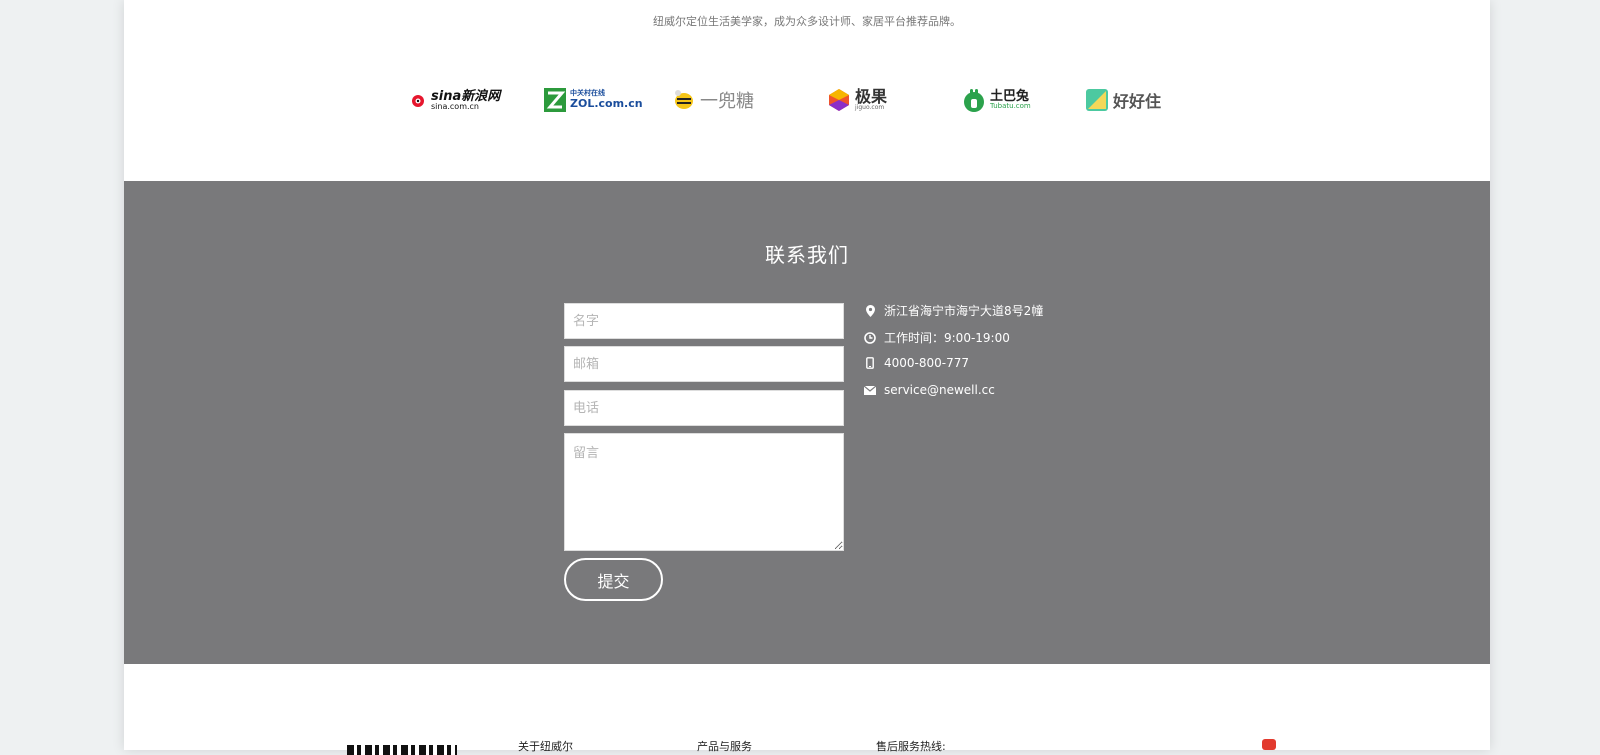 The height and width of the screenshot is (755, 1600). Describe the element at coordinates (704, 408) in the screenshot. I see `phone-input` at that location.